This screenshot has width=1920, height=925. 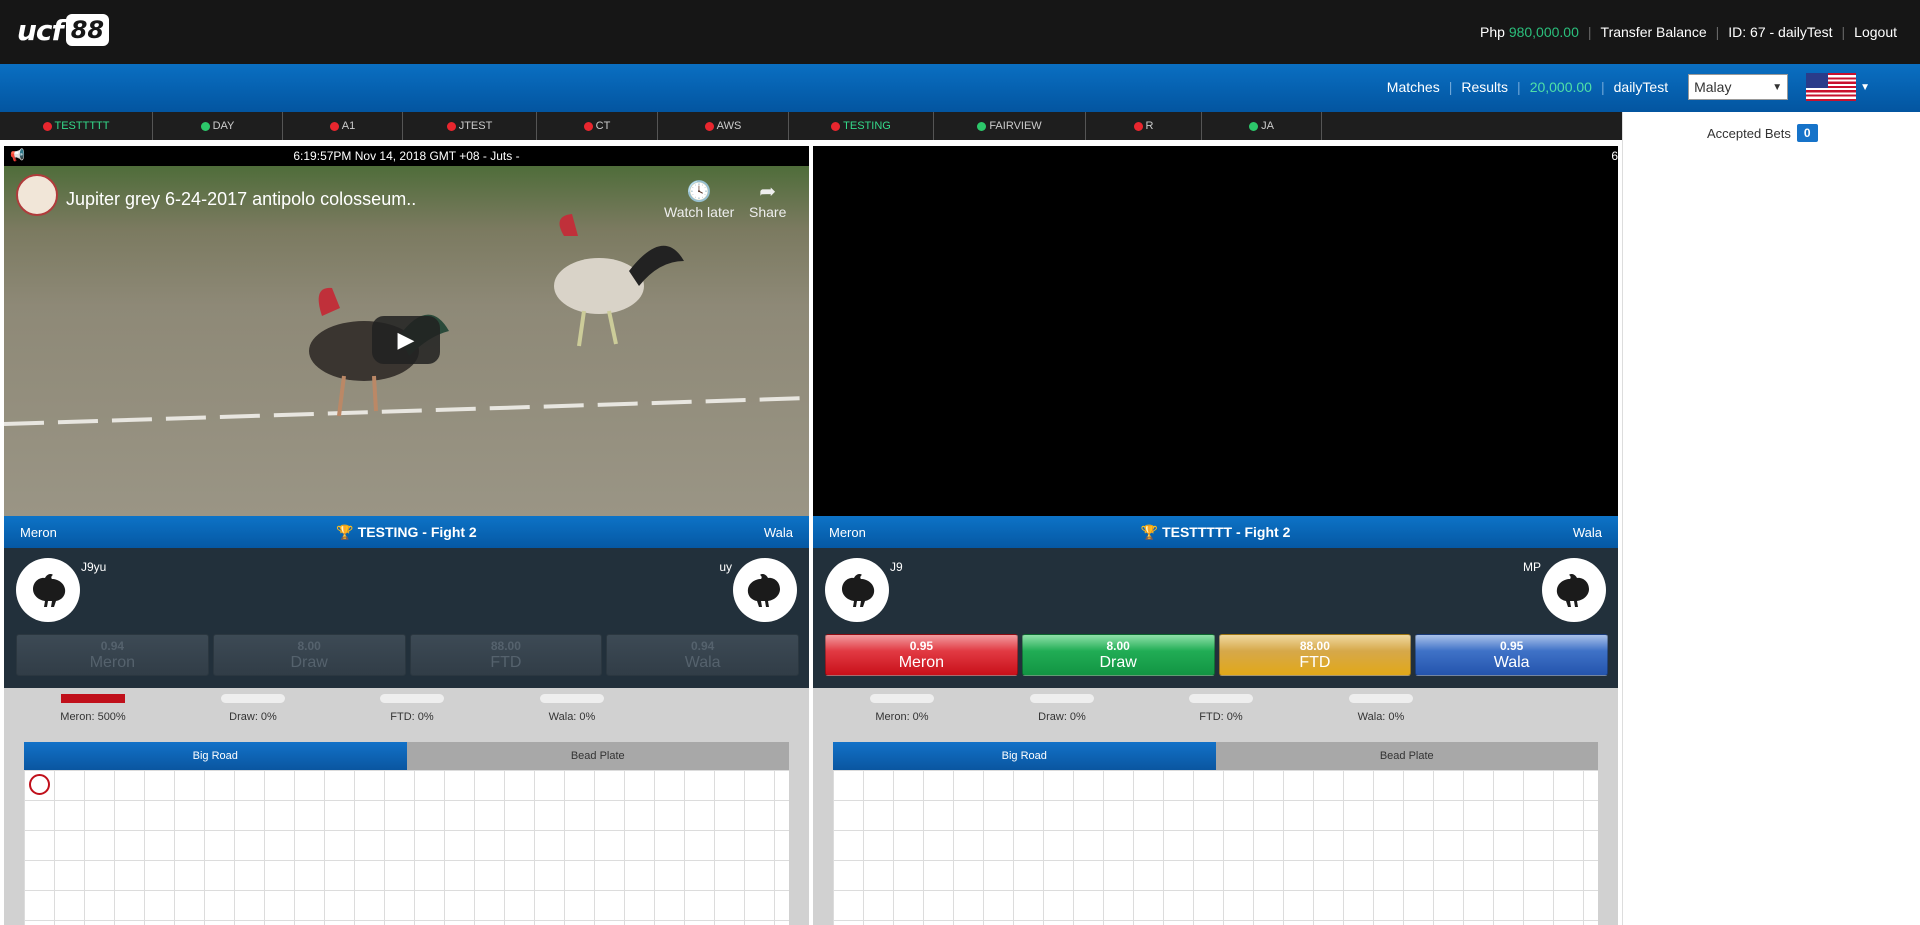 What do you see at coordinates (406, 340) in the screenshot?
I see `play-icon: ▶` at bounding box center [406, 340].